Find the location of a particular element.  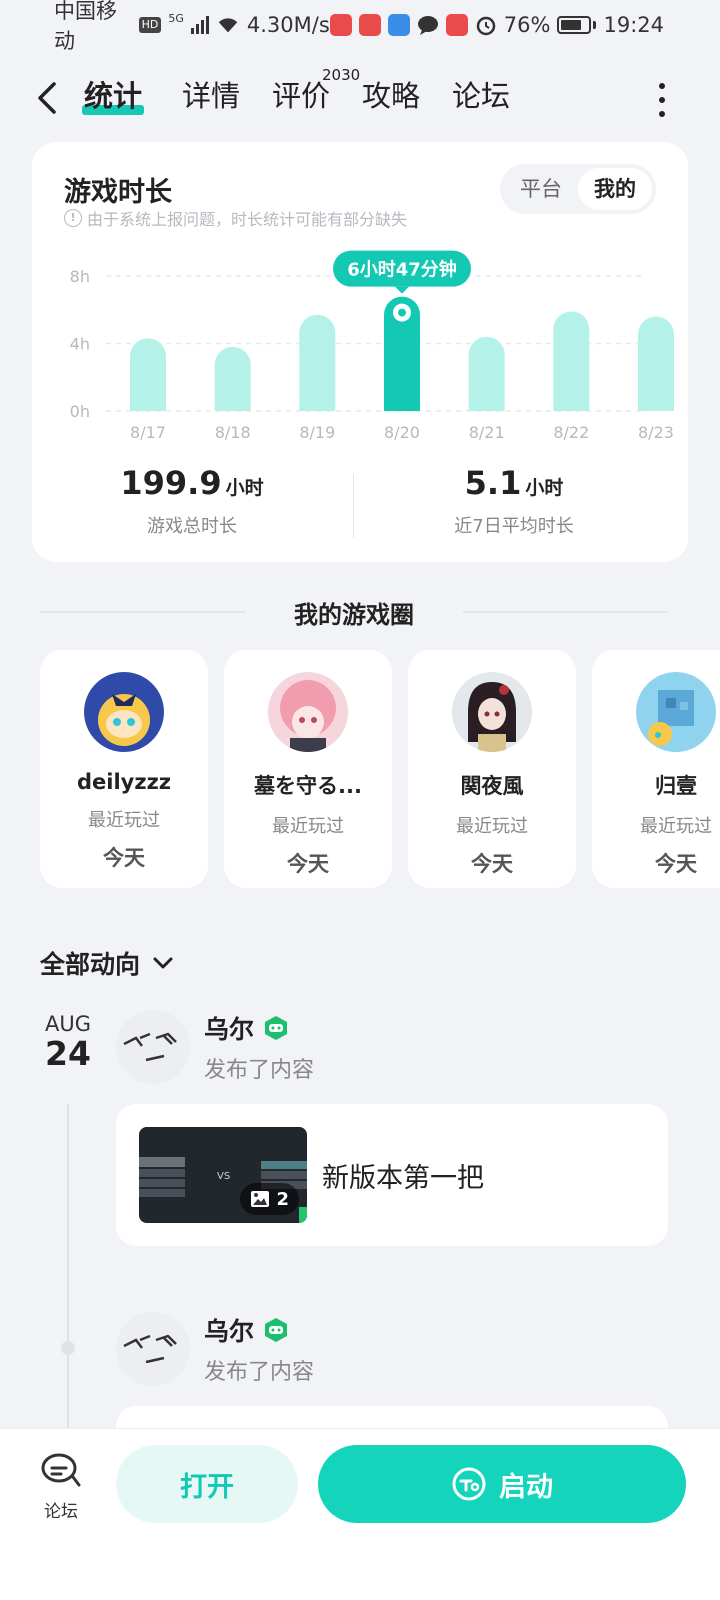

x-tick-label: 8/19 is located at coordinates (317, 432).